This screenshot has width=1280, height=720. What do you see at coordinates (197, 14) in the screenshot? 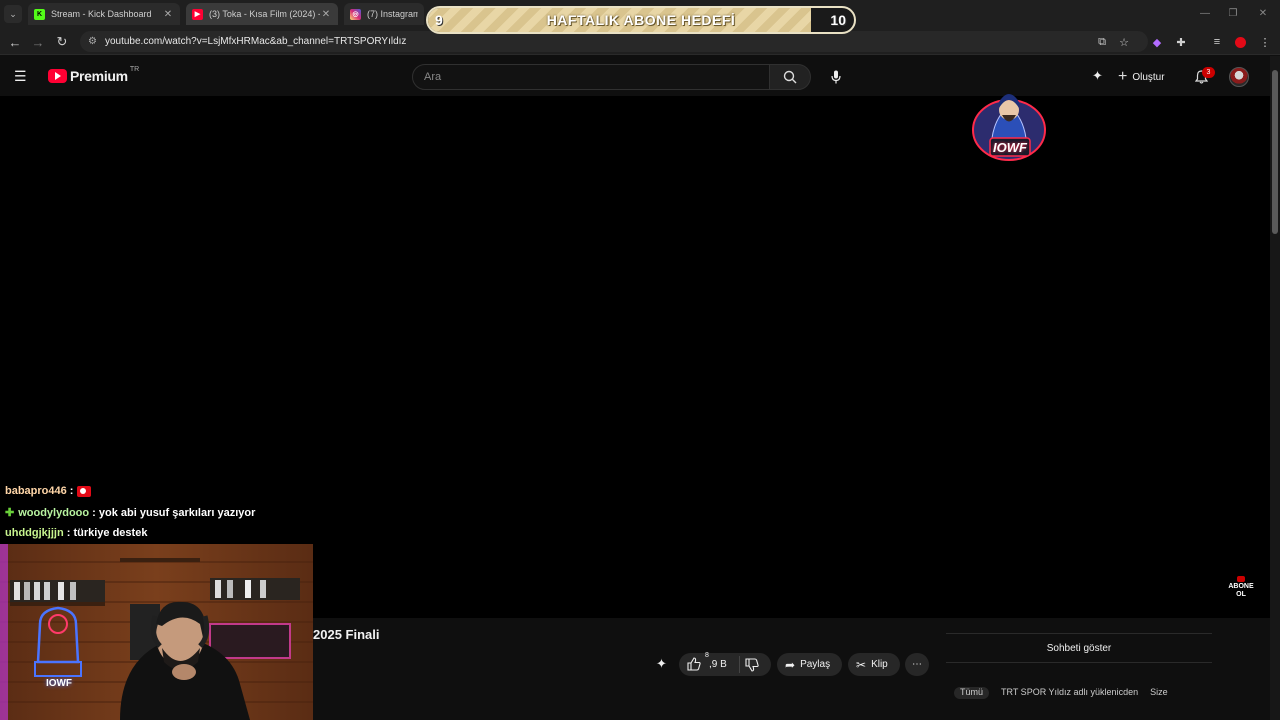
I see `youtube-icon: ▶` at bounding box center [197, 14].